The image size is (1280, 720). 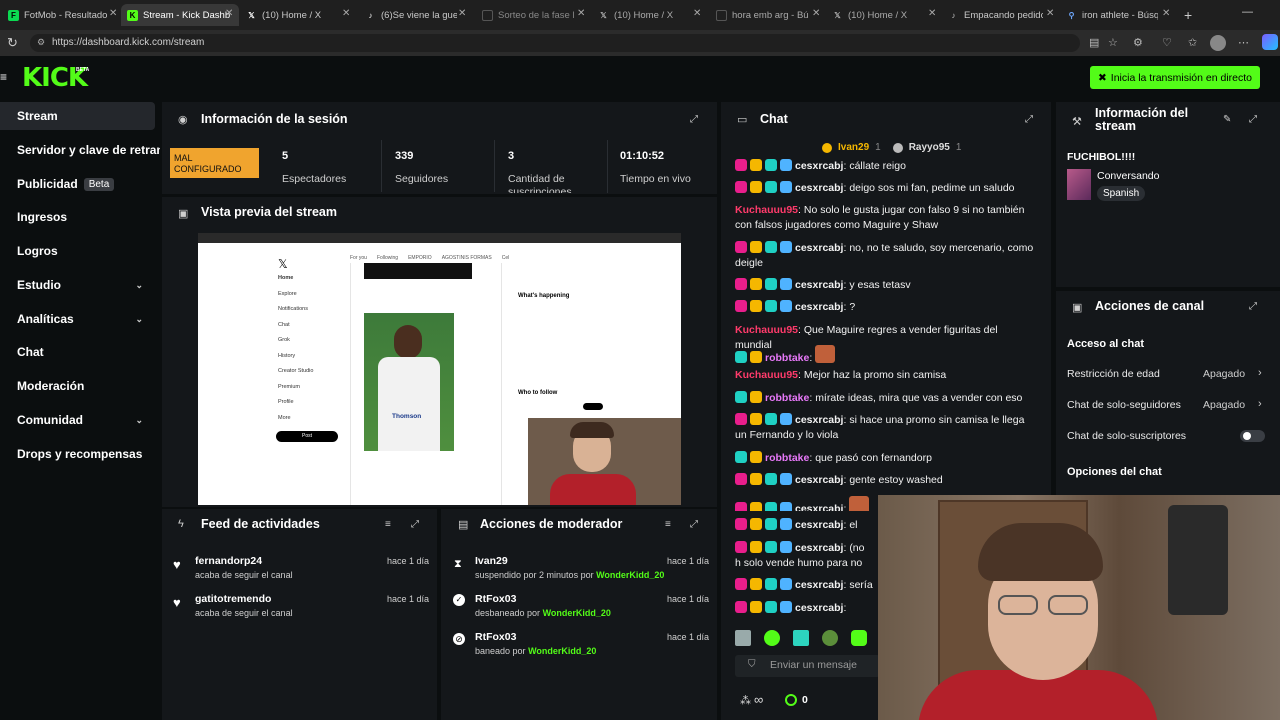 What do you see at coordinates (233, 599) in the screenshot?
I see `activity-user: gatitotremendo` at bounding box center [233, 599].